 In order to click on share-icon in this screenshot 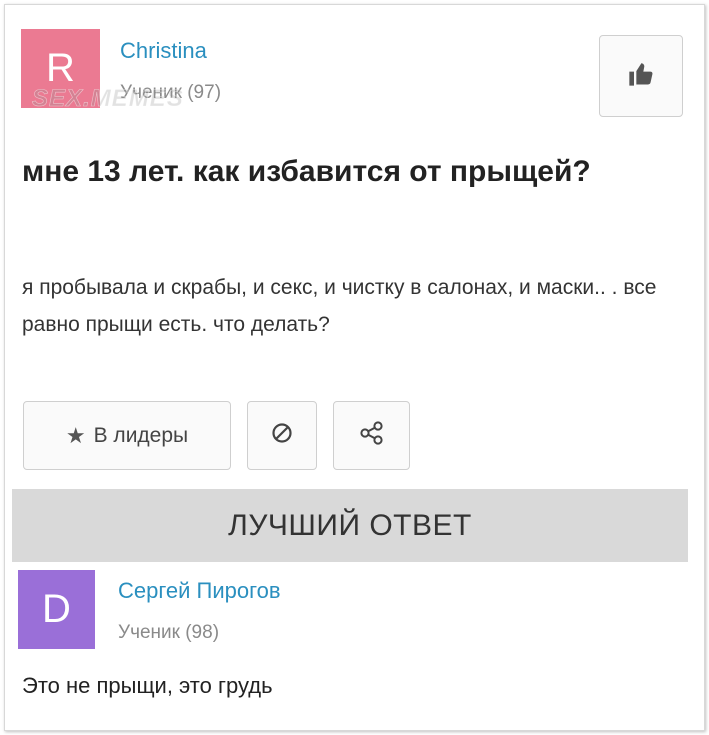, I will do `click(372, 436)`.